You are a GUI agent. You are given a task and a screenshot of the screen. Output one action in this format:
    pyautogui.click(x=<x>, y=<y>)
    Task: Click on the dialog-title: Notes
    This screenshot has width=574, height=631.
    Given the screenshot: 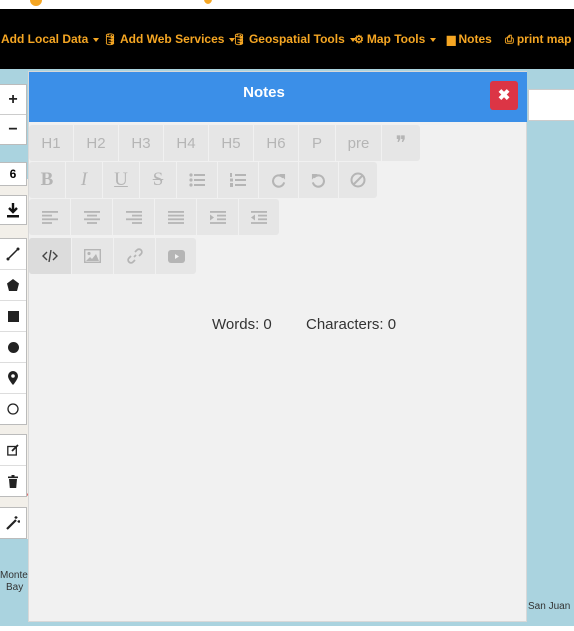 What is the action you would take?
    pyautogui.click(x=264, y=92)
    